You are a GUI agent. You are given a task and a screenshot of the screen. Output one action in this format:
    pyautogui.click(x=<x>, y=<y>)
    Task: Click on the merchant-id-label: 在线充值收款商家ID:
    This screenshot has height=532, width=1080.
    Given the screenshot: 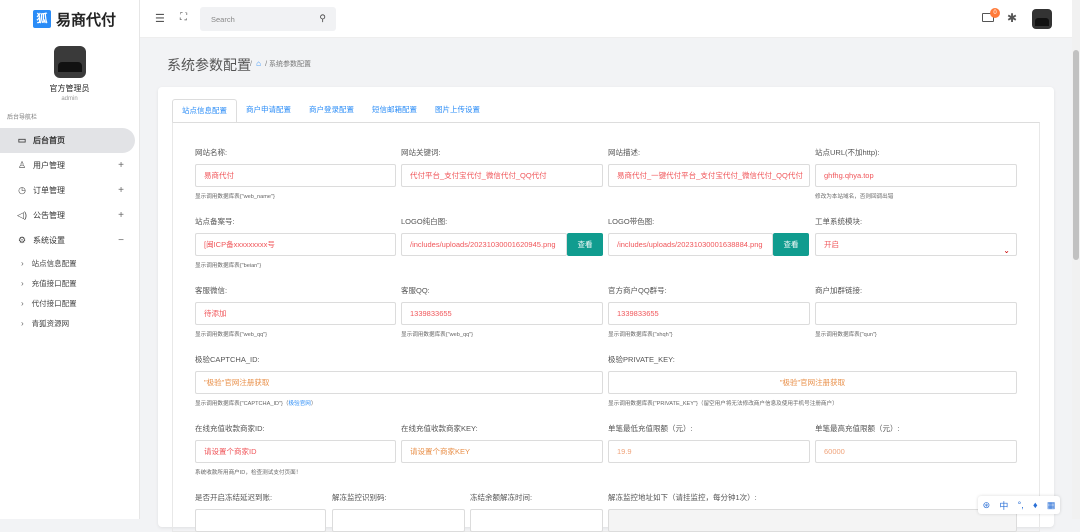 What is the action you would take?
    pyautogui.click(x=230, y=428)
    